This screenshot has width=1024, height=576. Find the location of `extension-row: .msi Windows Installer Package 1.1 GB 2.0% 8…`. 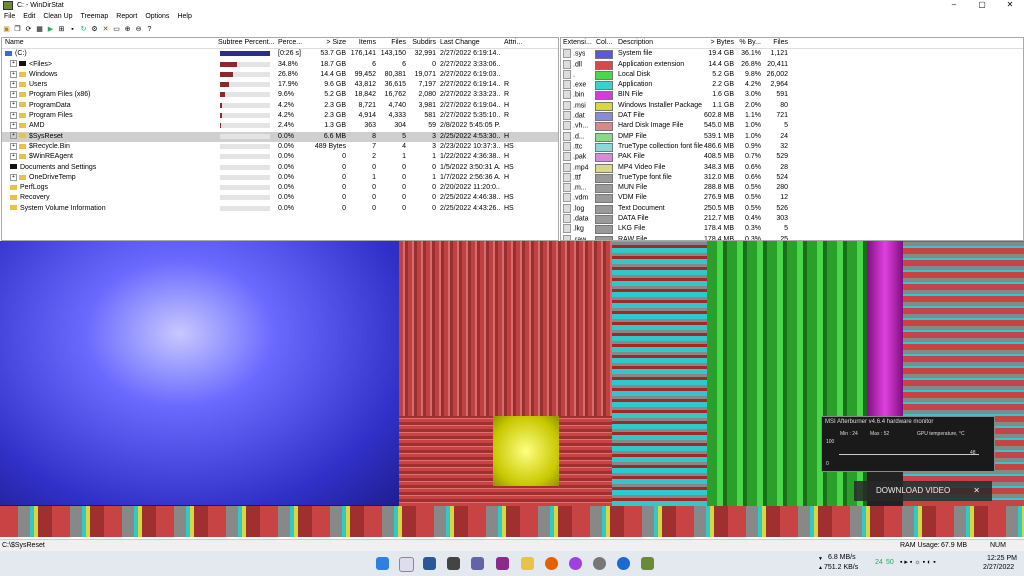

extension-row: .msi Windows Installer Package 1.1 GB 2.0% 8… is located at coordinates (792, 105).